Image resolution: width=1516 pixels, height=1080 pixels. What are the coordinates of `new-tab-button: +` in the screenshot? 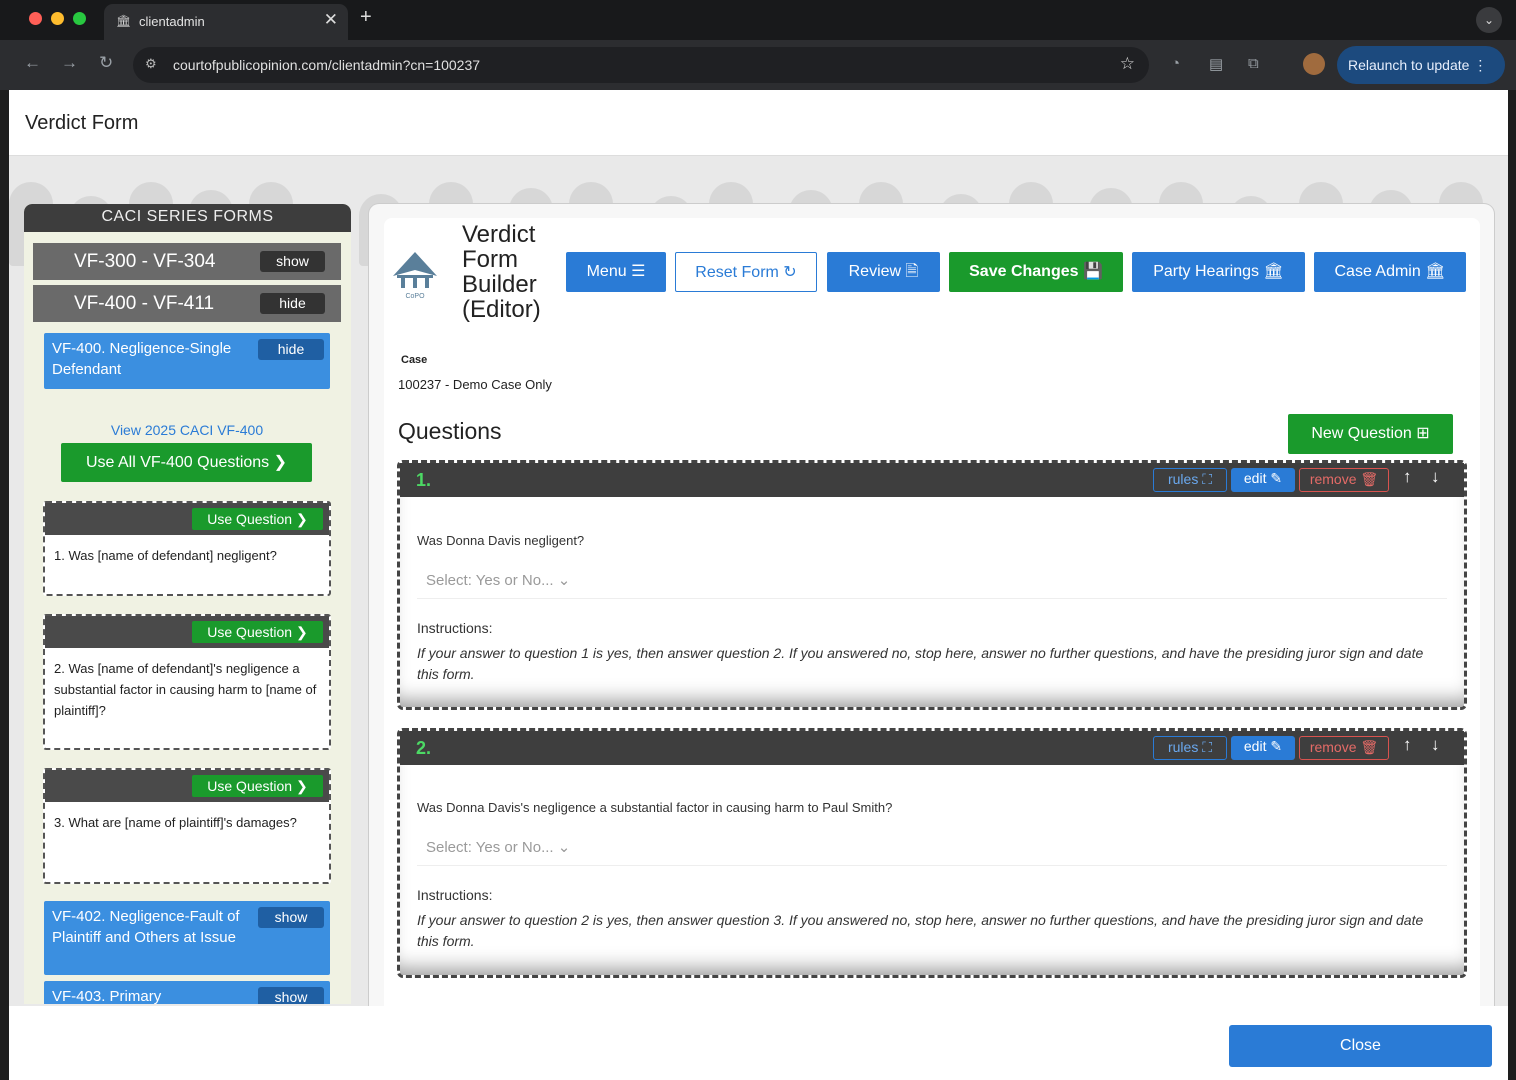 It's located at (366, 17).